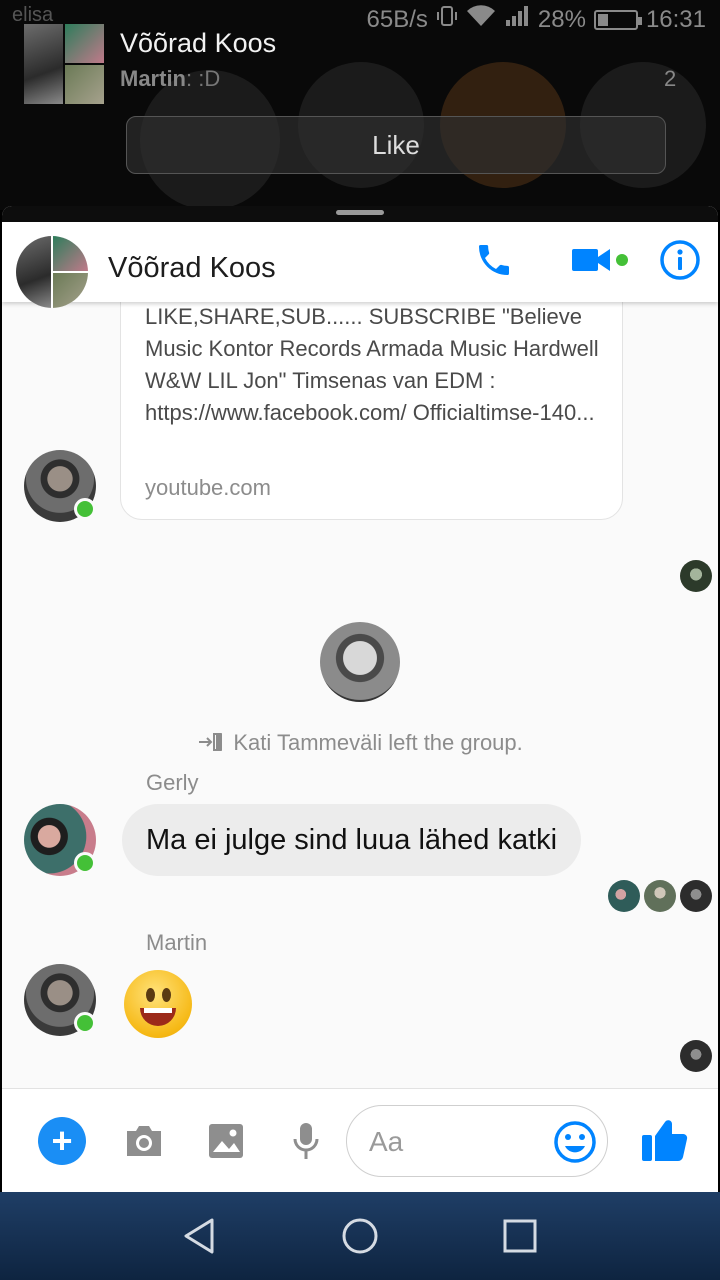  I want to click on camera-icon, so click(144, 1141).